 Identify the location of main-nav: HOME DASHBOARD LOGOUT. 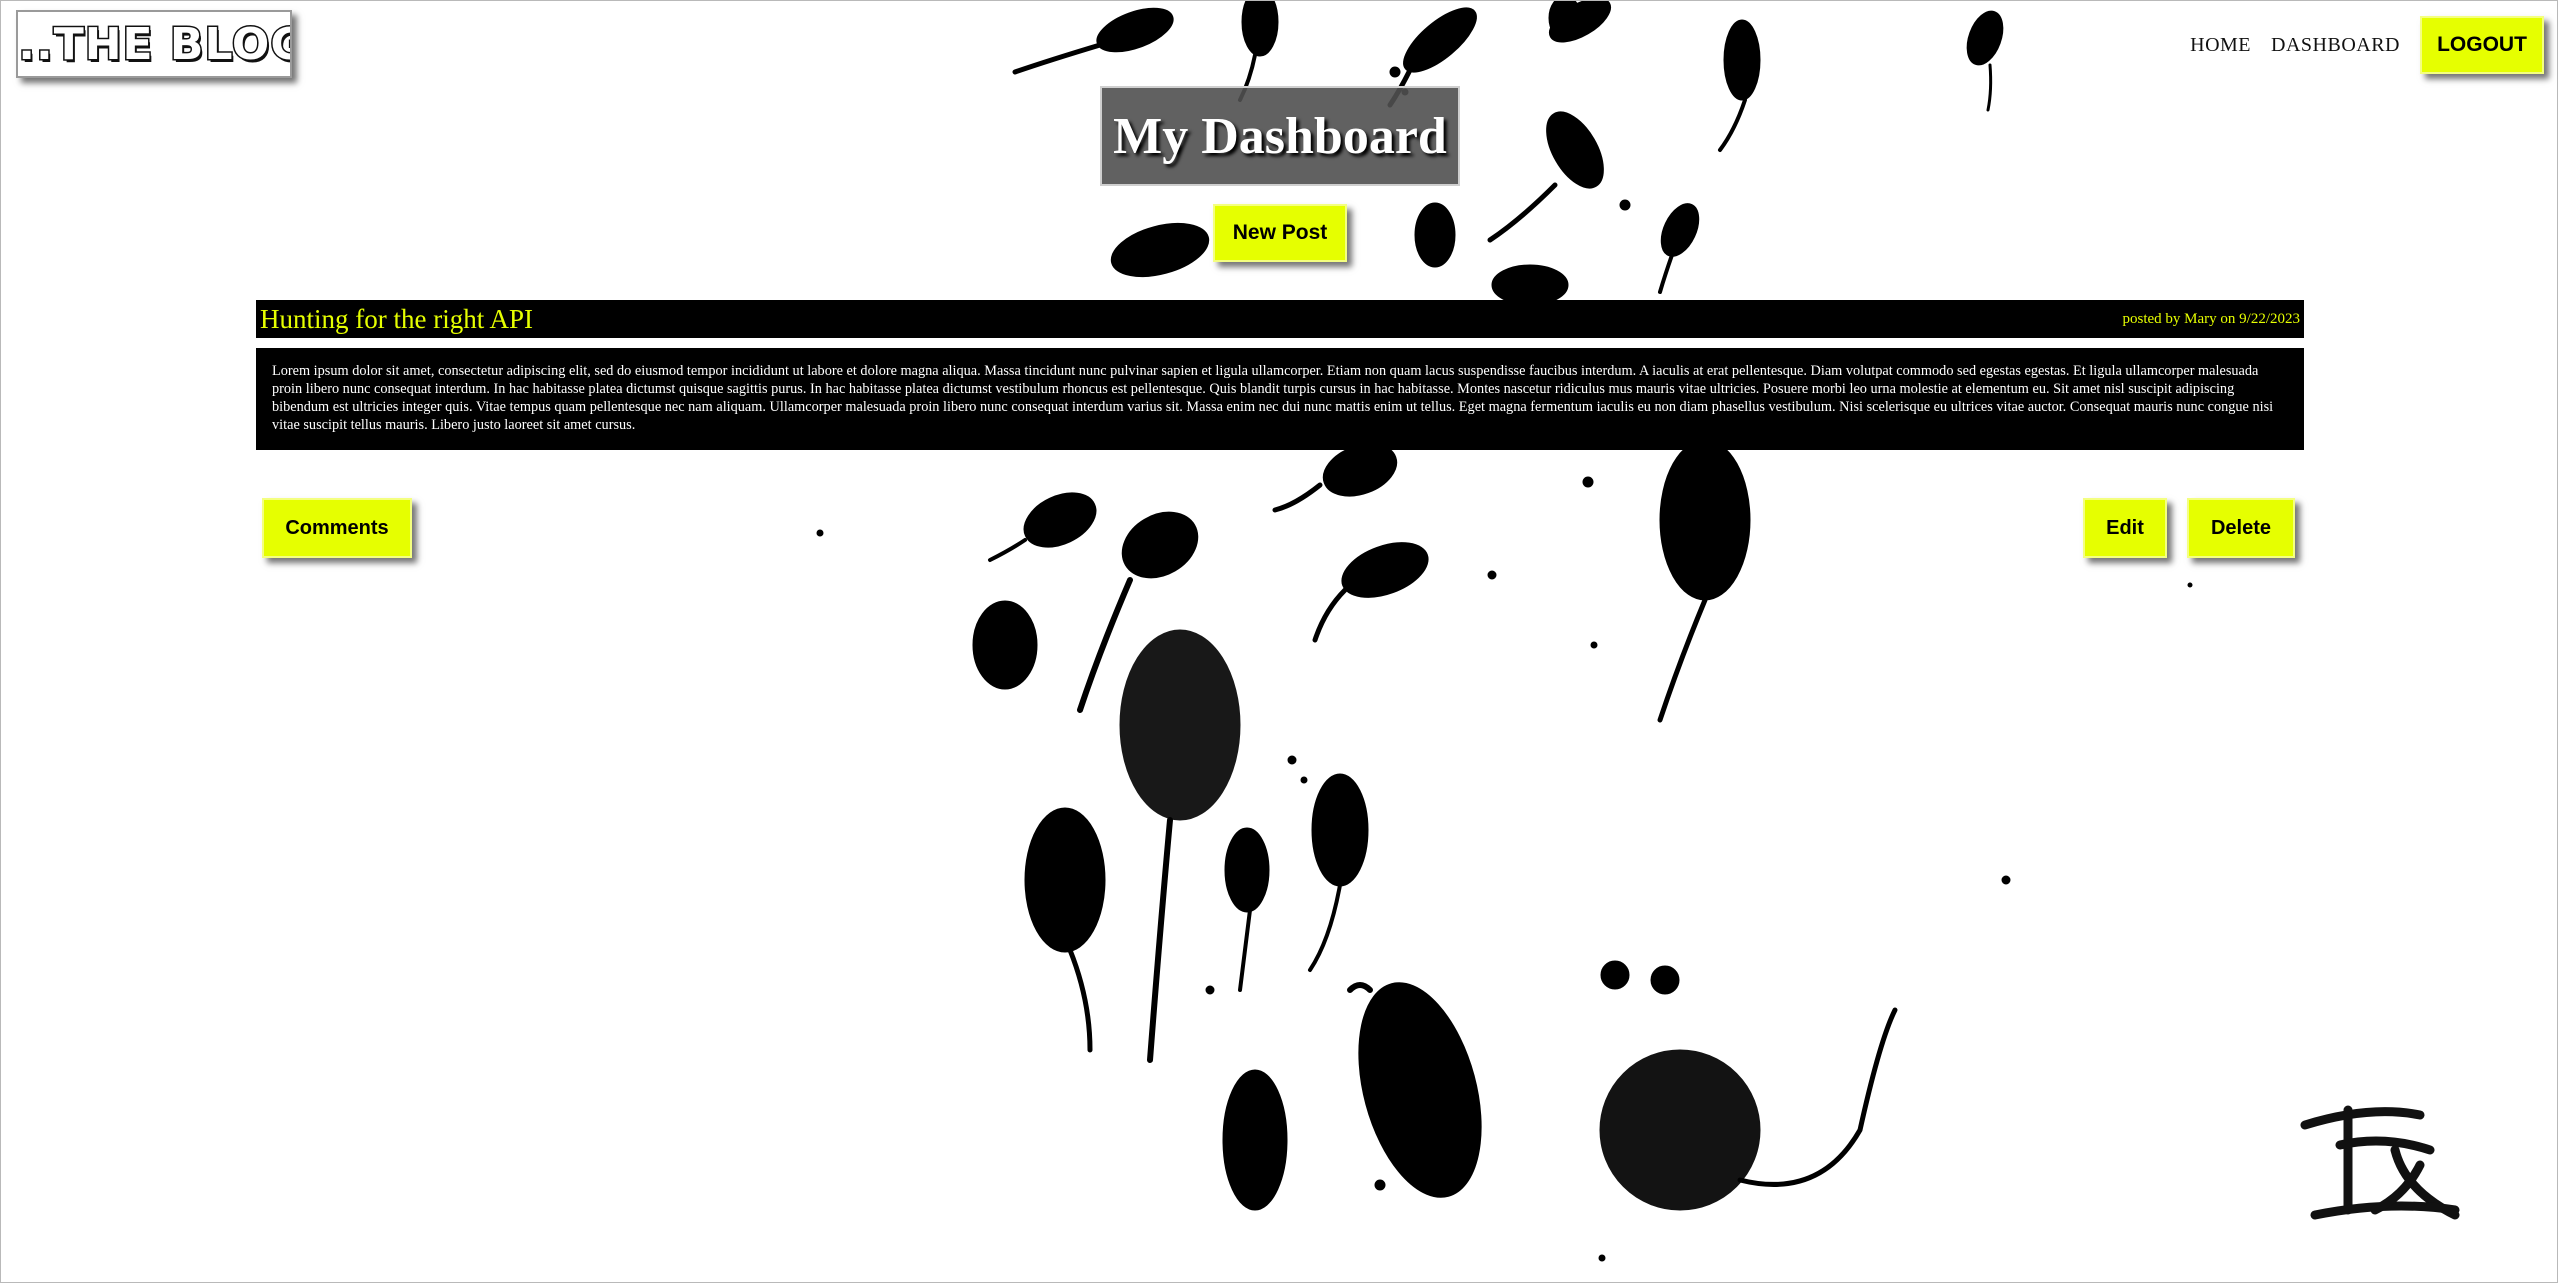
(2367, 45).